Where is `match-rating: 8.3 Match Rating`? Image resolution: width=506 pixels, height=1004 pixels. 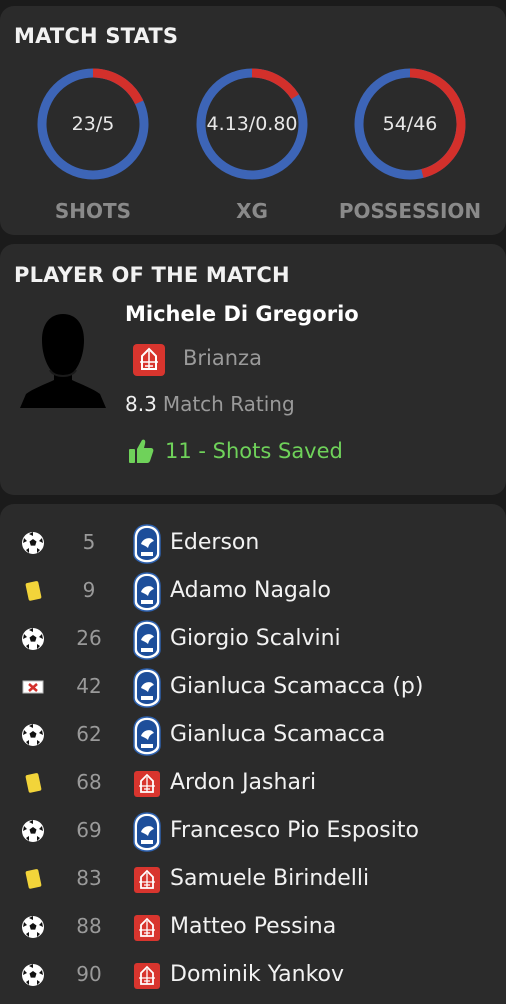 match-rating: 8.3 Match Rating is located at coordinates (210, 404).